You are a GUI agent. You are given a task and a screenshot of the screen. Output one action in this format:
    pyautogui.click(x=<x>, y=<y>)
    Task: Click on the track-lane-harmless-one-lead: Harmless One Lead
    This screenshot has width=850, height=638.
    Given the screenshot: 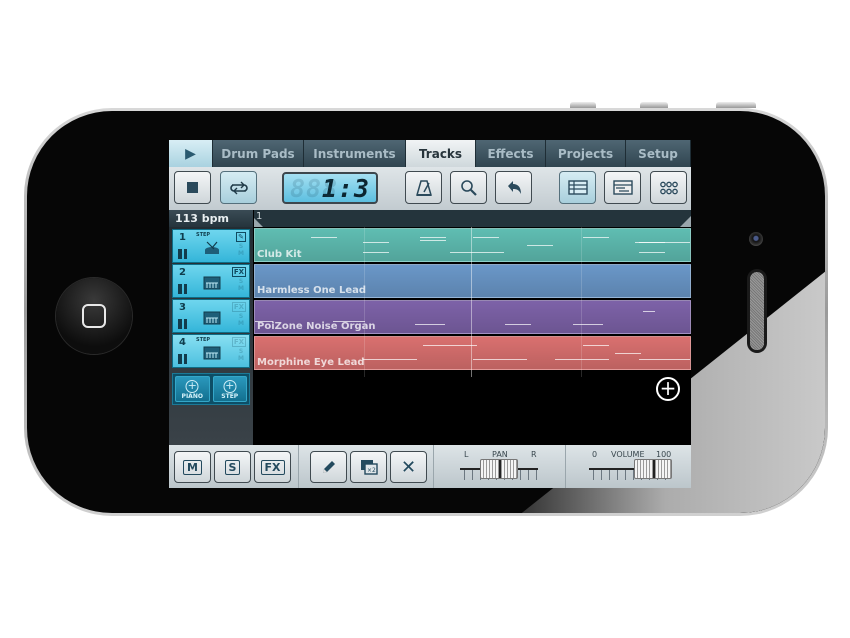 What is the action you would take?
    pyautogui.click(x=472, y=281)
    